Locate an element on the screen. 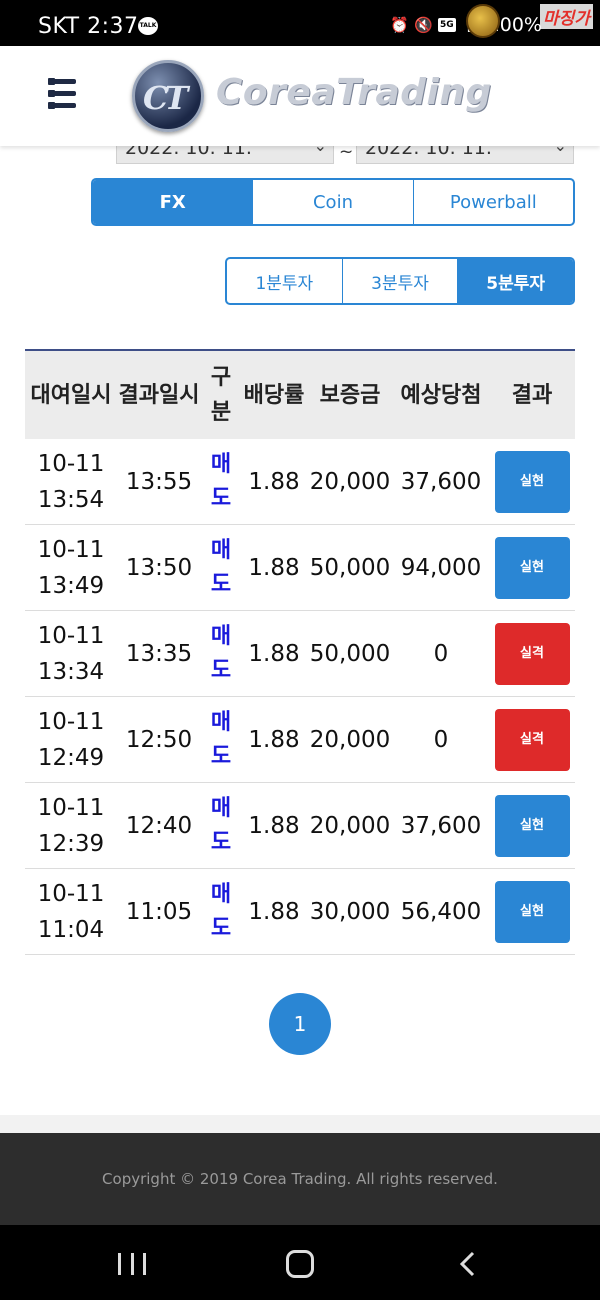 Image resolution: width=600 pixels, height=1300 pixels. tab-powerball: Powerball is located at coordinates (493, 202).